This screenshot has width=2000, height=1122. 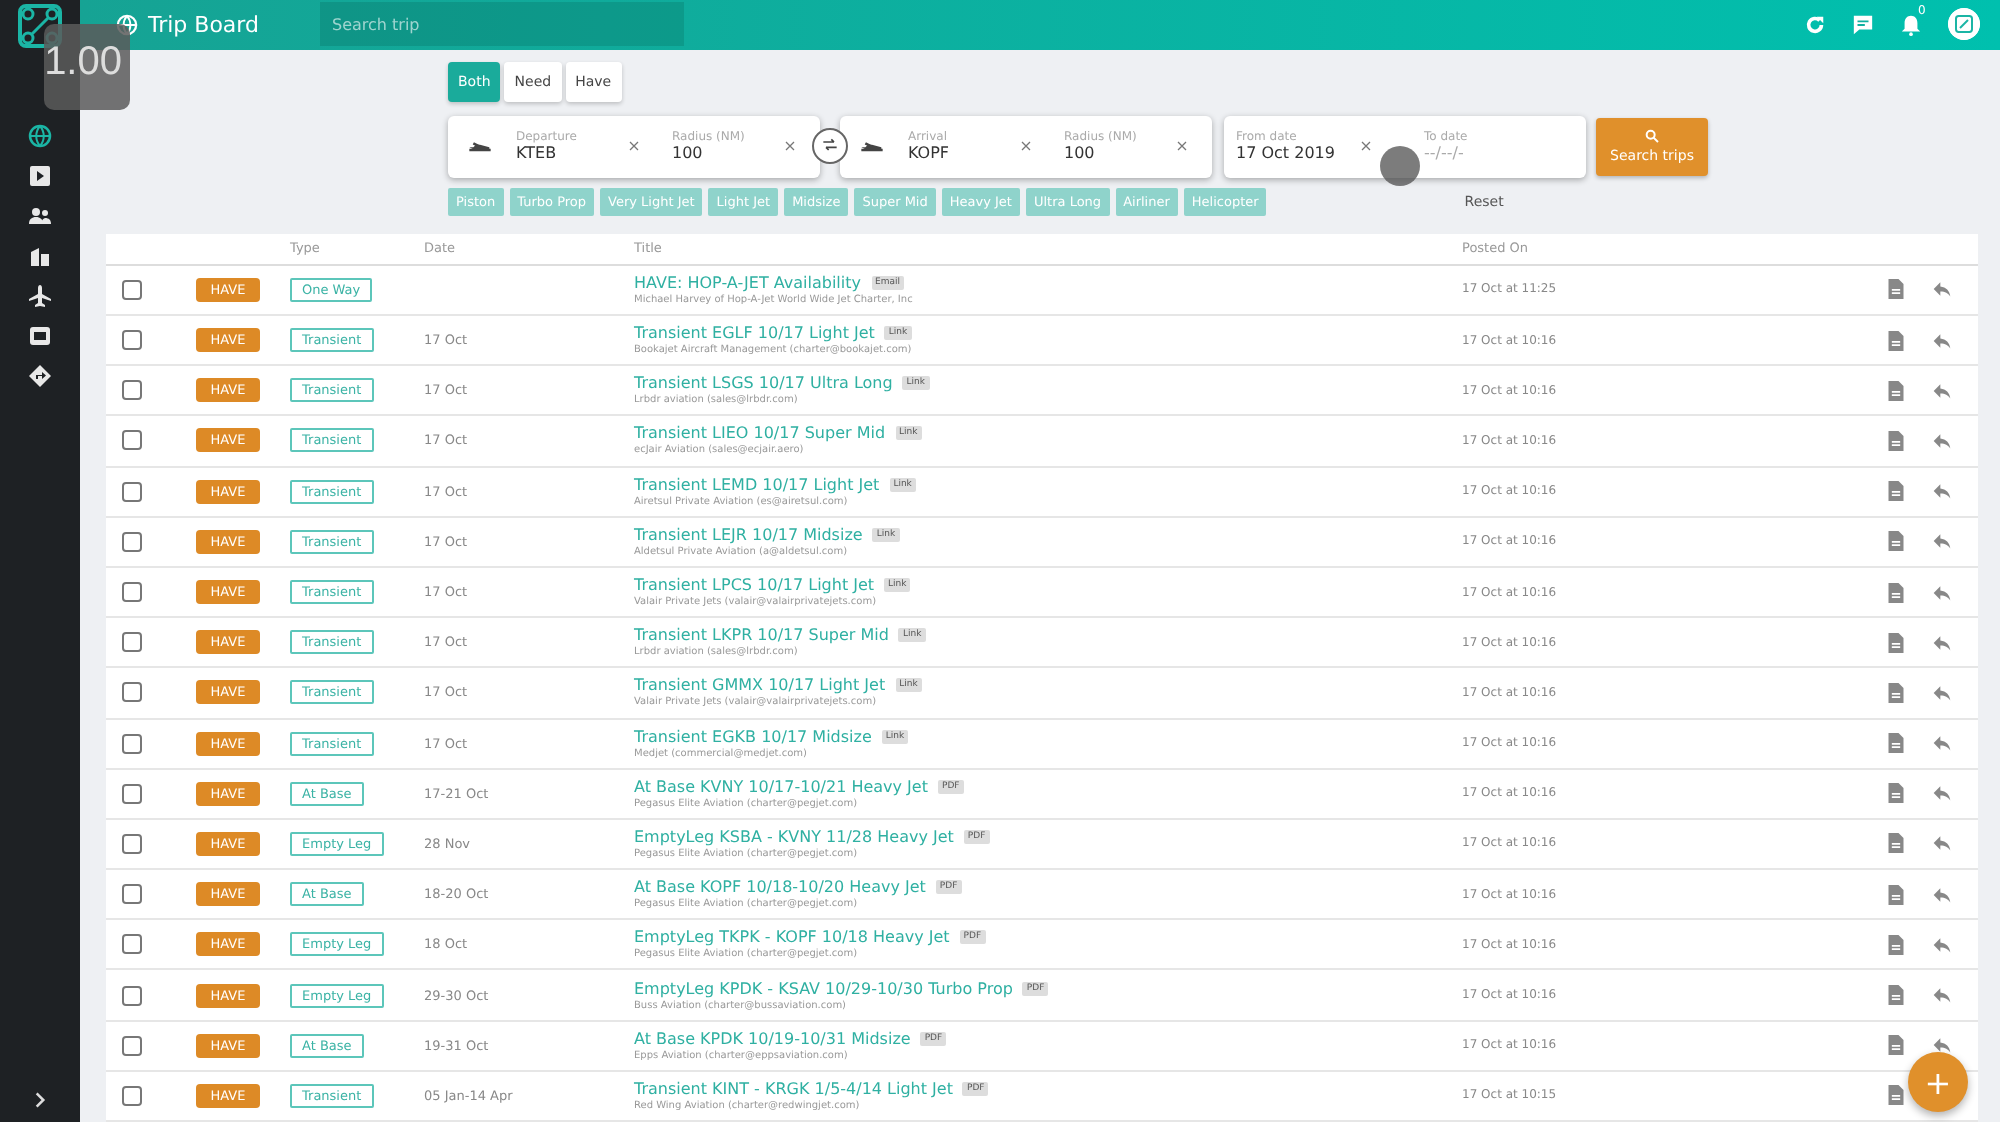 I want to click on trip-title-link: At Base KPDK 10/19-10/31 Midsize, so click(x=772, y=1038).